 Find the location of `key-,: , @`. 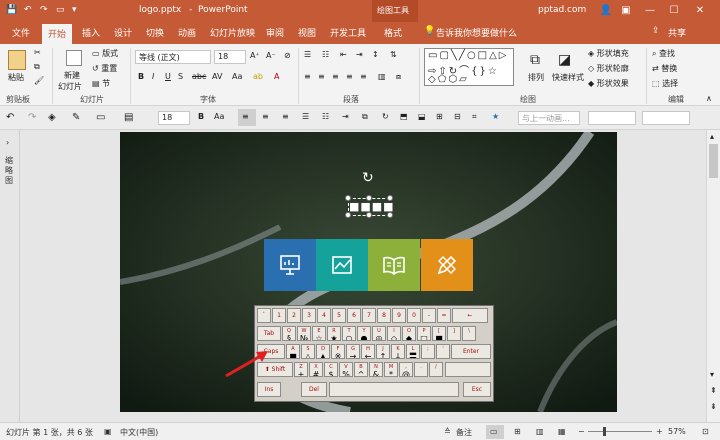

key-,: , @ is located at coordinates (406, 369).